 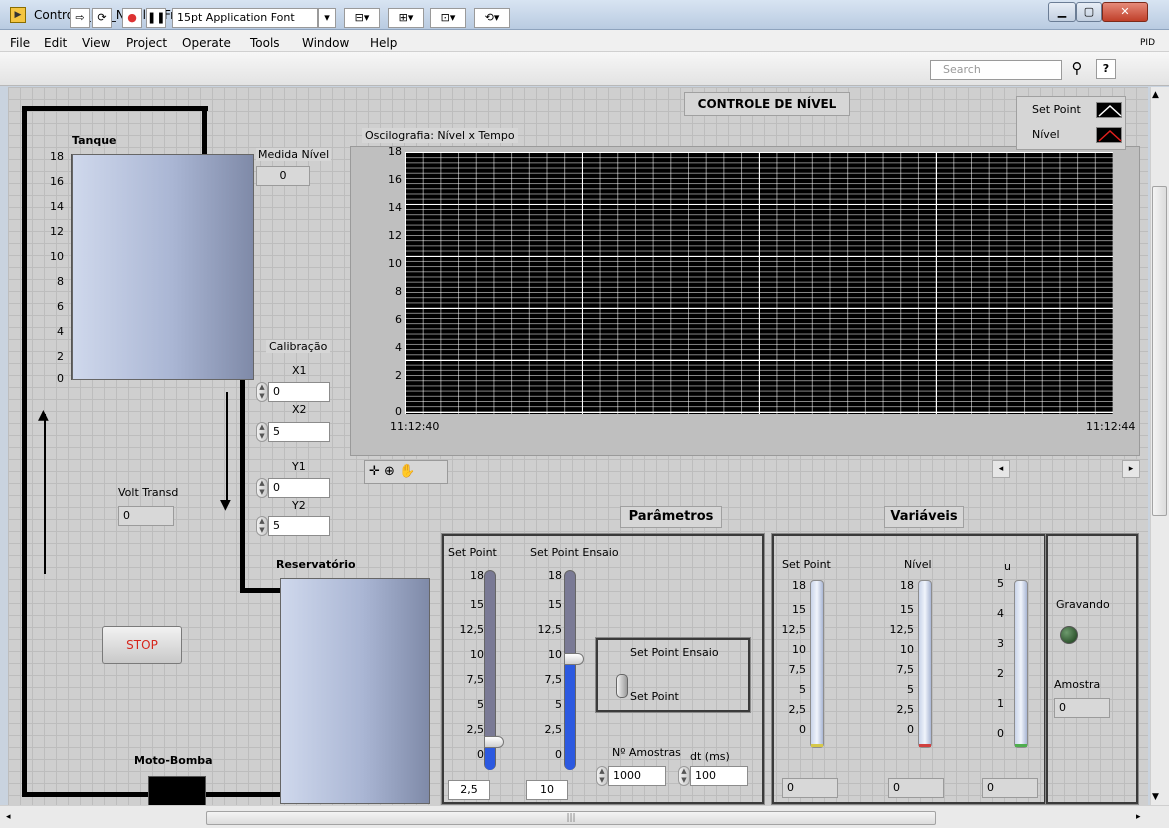 What do you see at coordinates (299, 488) in the screenshot?
I see `y1-input: 0` at bounding box center [299, 488].